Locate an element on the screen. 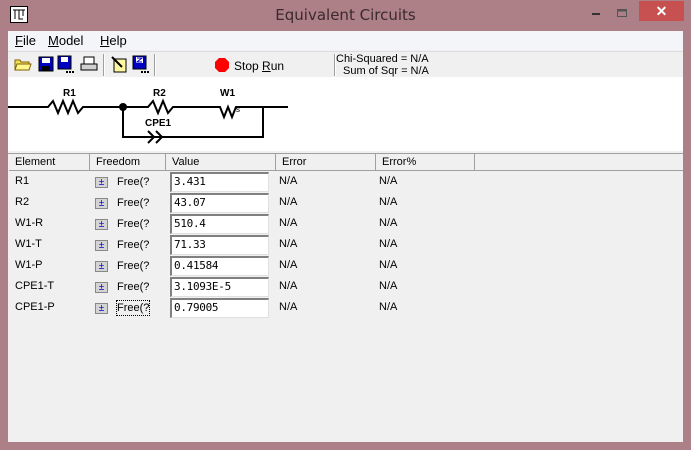 This screenshot has width=691, height=450. circuit-drawing is located at coordinates (148, 121).